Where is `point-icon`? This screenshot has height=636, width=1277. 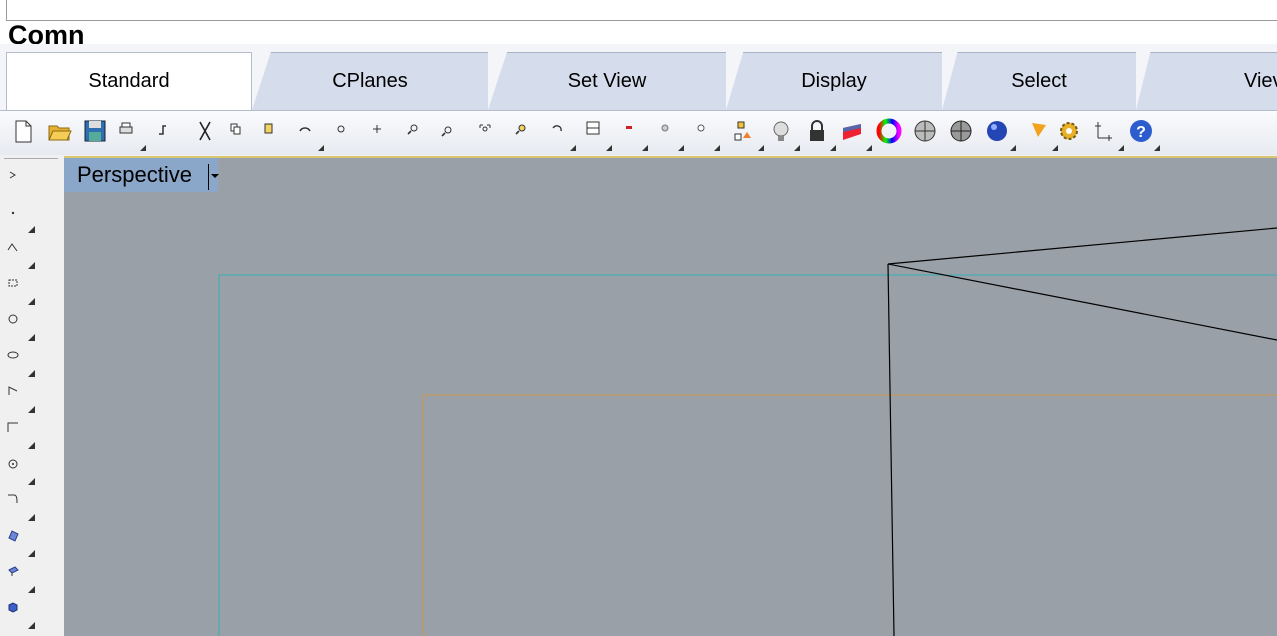
point-icon is located at coordinates (13, 211).